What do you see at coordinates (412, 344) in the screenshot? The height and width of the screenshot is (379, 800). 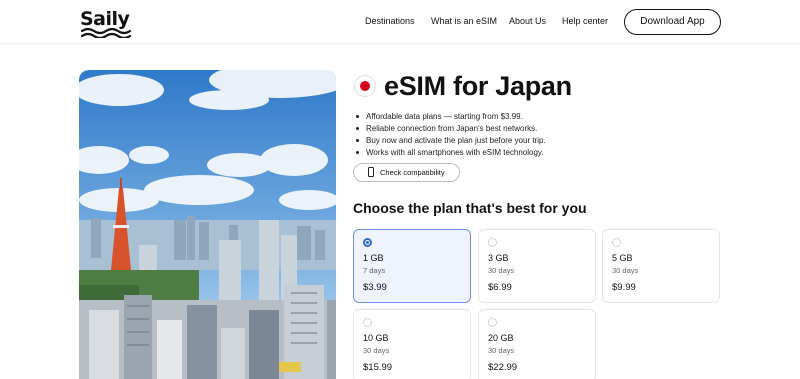 I see `plan-card-10gb: 10 GB 30 days $15.99` at bounding box center [412, 344].